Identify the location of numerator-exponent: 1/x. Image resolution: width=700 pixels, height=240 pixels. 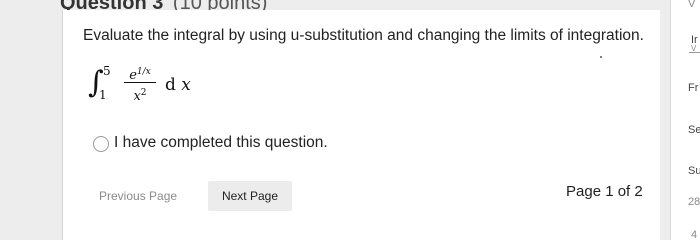
(143, 72).